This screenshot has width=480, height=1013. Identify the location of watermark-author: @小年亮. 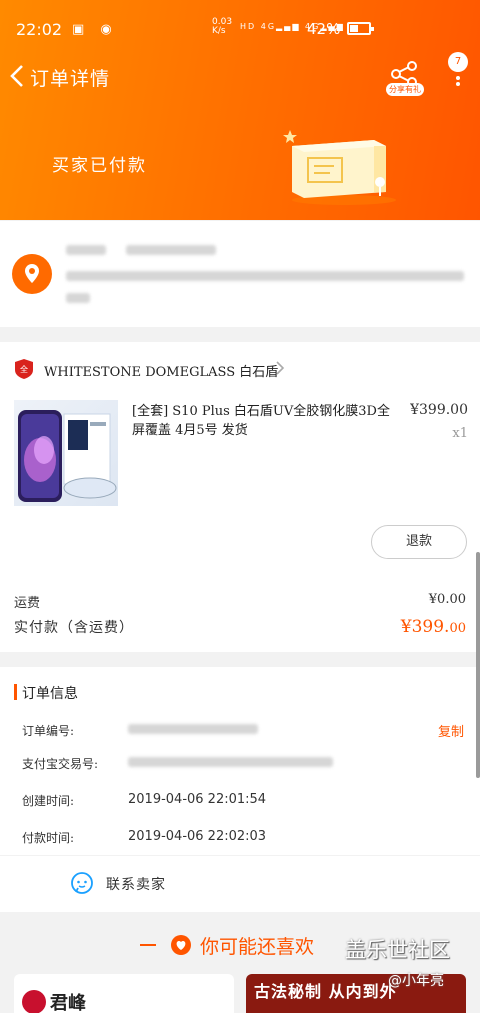
(416, 981).